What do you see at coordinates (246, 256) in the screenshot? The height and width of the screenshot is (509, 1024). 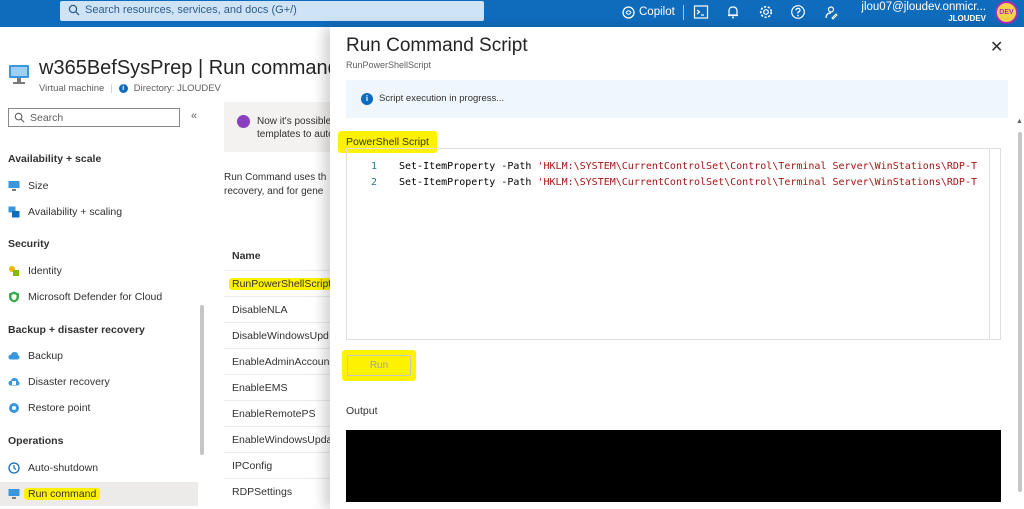 I see `column-header-name: Name` at bounding box center [246, 256].